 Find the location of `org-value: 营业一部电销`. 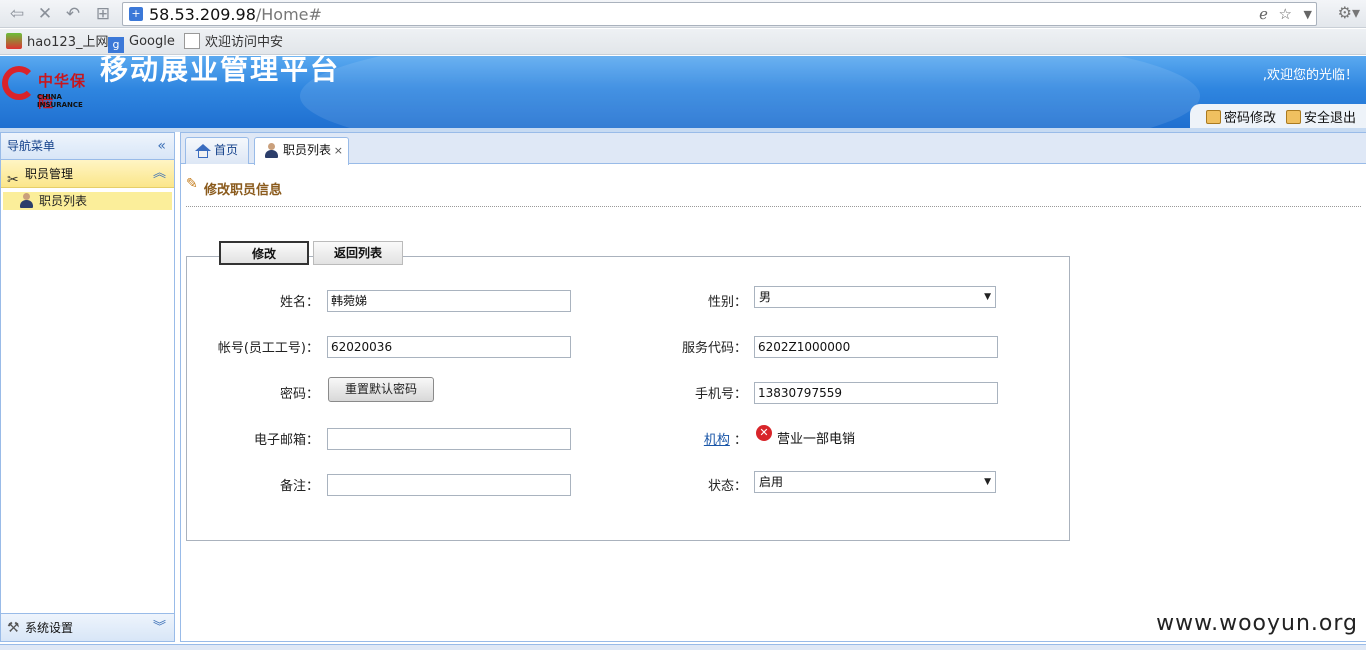

org-value: 营业一部电销 is located at coordinates (816, 439).